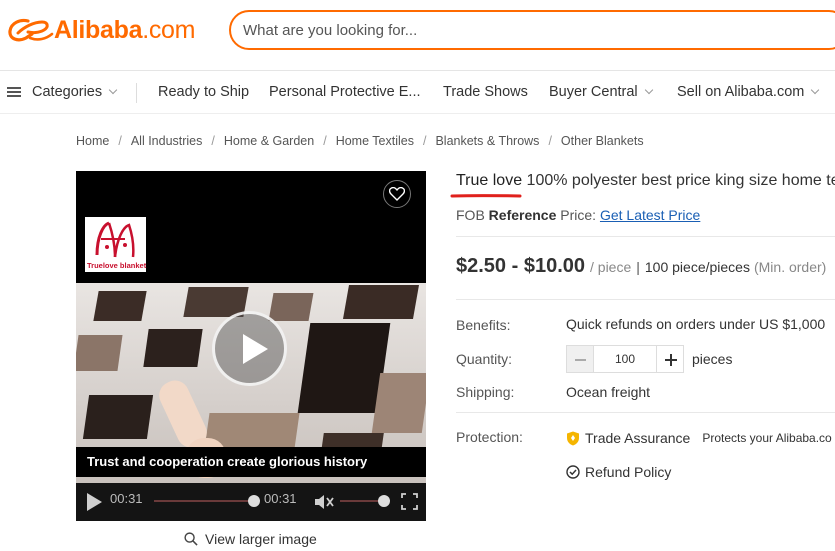 This screenshot has height=551, width=835. I want to click on benefits-label: Benefits:, so click(483, 325).